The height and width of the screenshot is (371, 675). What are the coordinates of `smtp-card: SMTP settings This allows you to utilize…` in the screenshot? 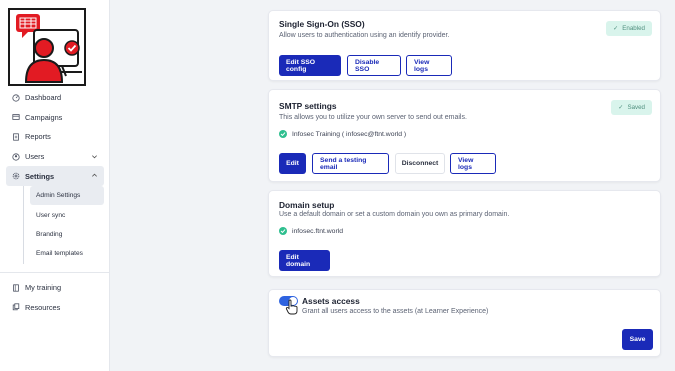 It's located at (464, 135).